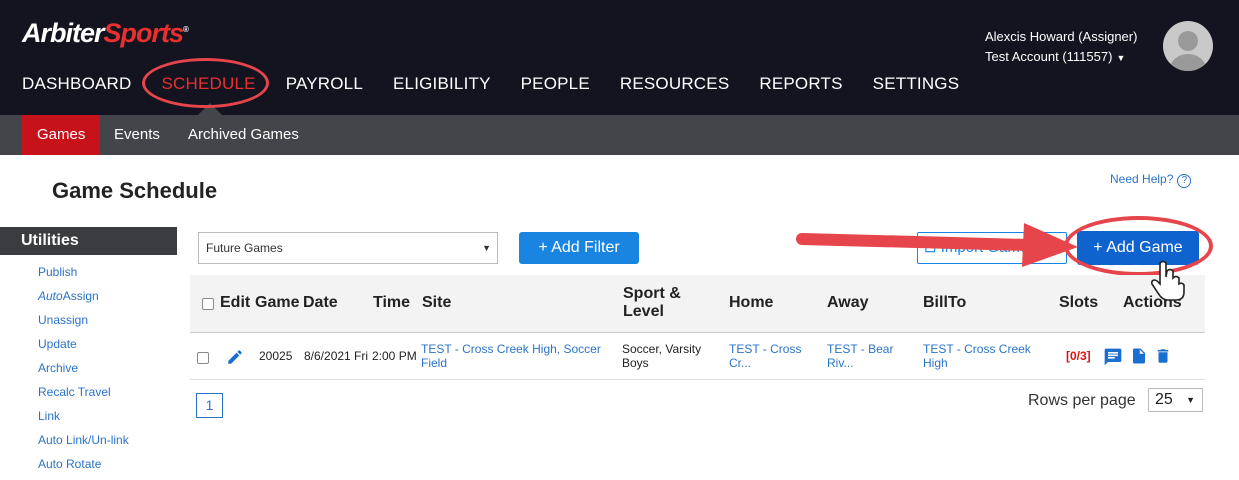 Image resolution: width=1239 pixels, height=480 pixels. Describe the element at coordinates (324, 84) in the screenshot. I see `nav-payroll: PAYROLL` at that location.